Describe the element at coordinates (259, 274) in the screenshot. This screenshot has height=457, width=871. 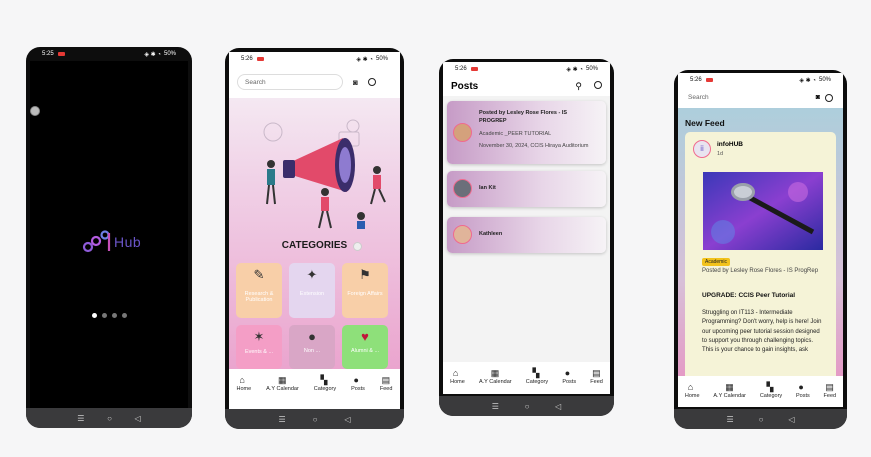
I see `research-icon: ✎` at that location.